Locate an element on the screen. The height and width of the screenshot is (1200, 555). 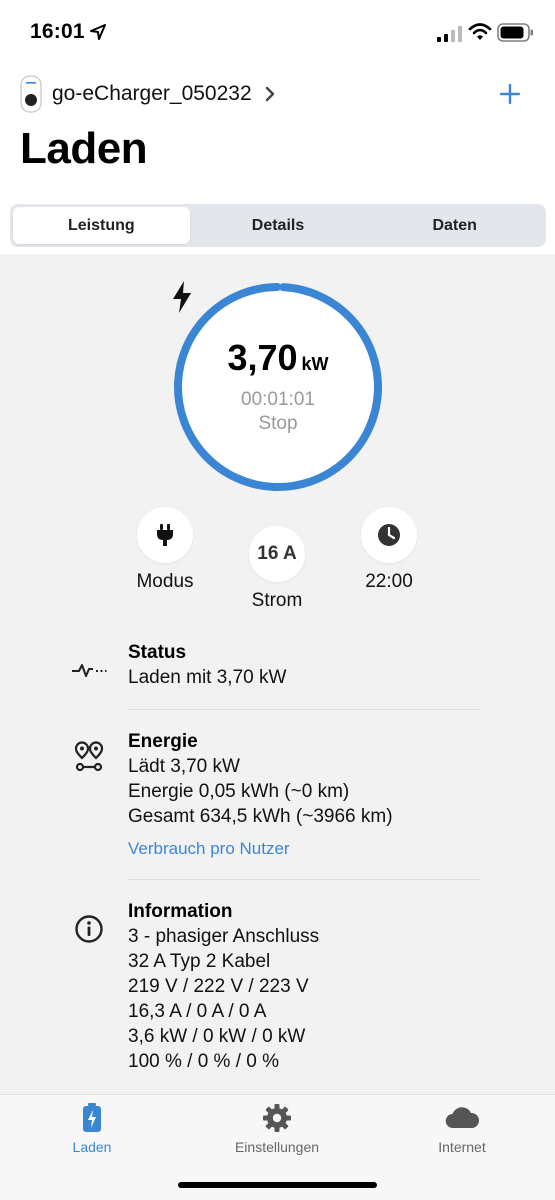
plug-icon is located at coordinates (165, 535).